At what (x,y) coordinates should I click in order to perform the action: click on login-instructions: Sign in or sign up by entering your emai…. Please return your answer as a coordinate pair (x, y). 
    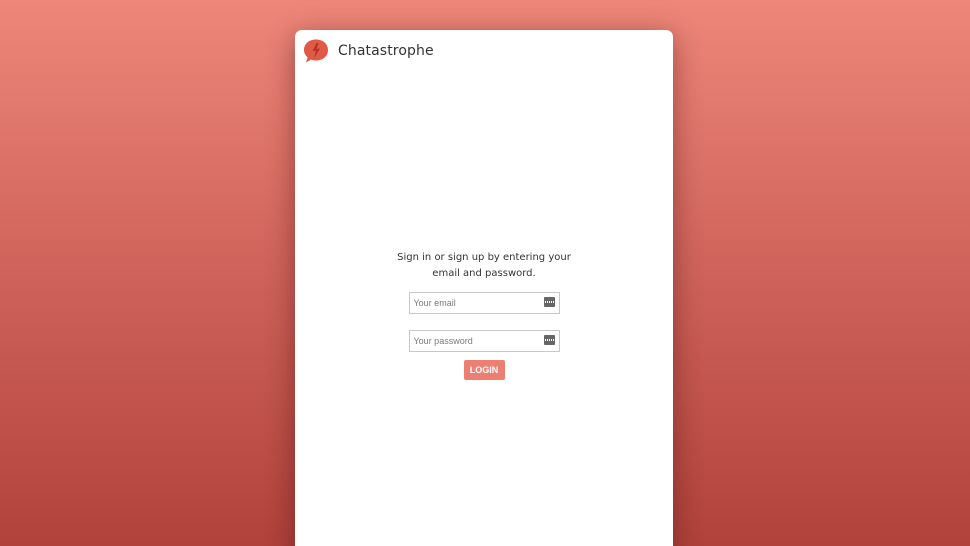
    Looking at the image, I should click on (484, 265).